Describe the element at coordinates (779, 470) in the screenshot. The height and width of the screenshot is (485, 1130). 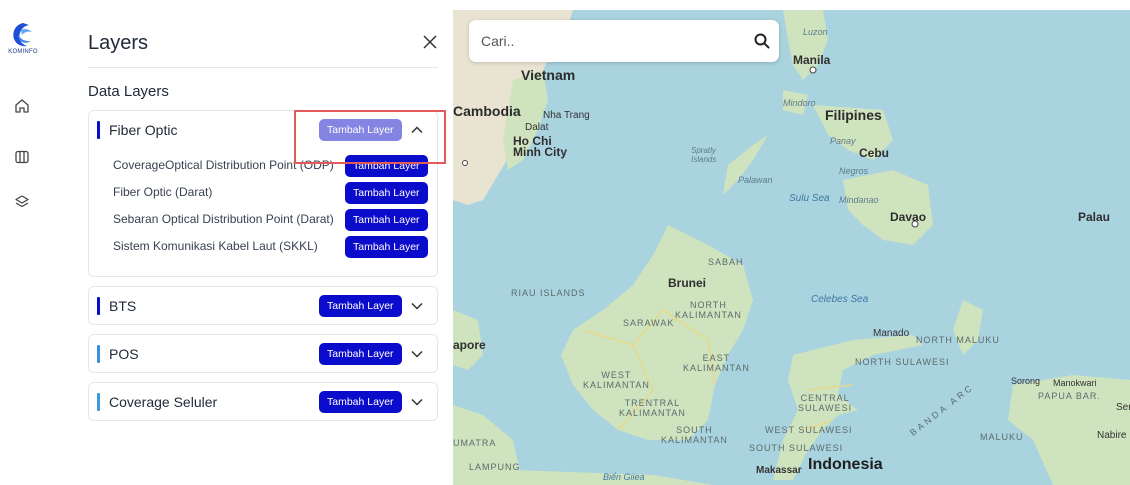
I see `map-label: Makassar` at that location.